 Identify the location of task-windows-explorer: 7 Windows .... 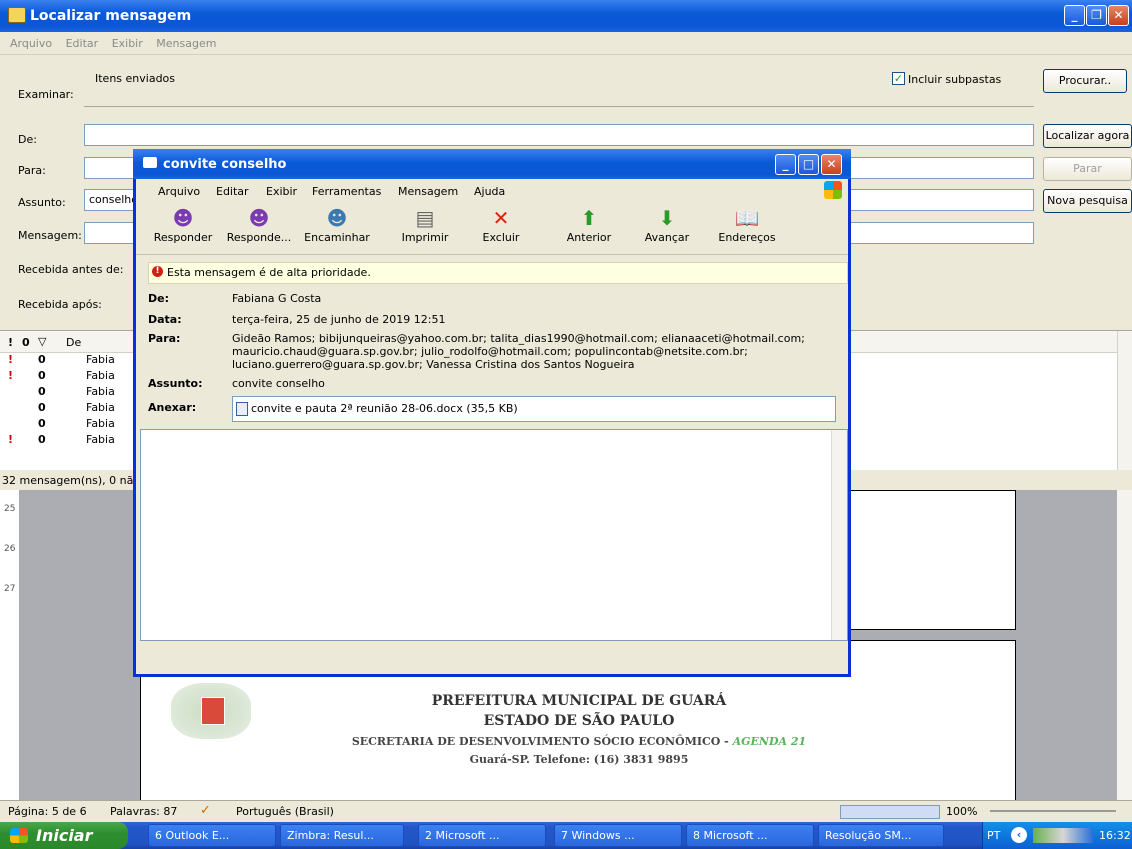
(618, 835).